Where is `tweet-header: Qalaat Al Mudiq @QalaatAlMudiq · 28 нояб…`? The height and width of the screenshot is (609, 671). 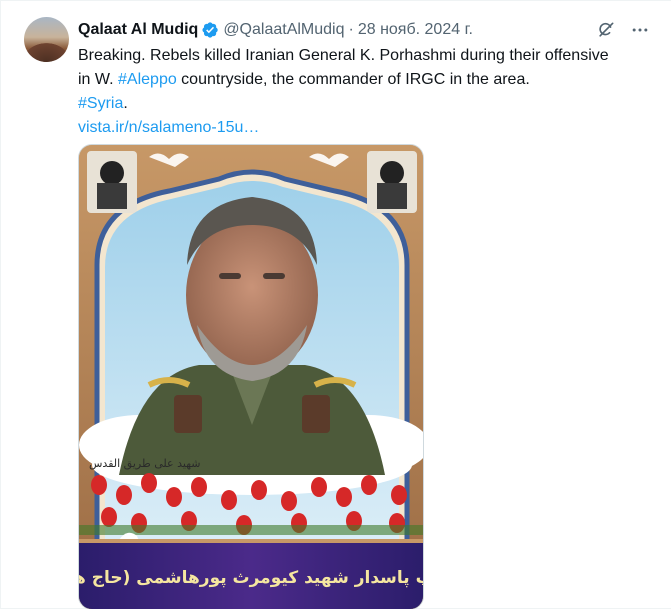
tweet-header: Qalaat Al Mudiq @QalaatAlMudiq · 28 нояб… is located at coordinates (364, 30).